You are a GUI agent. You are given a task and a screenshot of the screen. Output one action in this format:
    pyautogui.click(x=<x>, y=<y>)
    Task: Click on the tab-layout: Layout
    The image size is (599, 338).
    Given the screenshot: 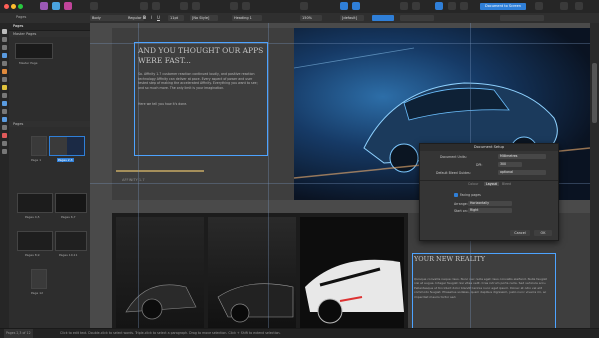 What is the action you would take?
    pyautogui.click(x=491, y=184)
    